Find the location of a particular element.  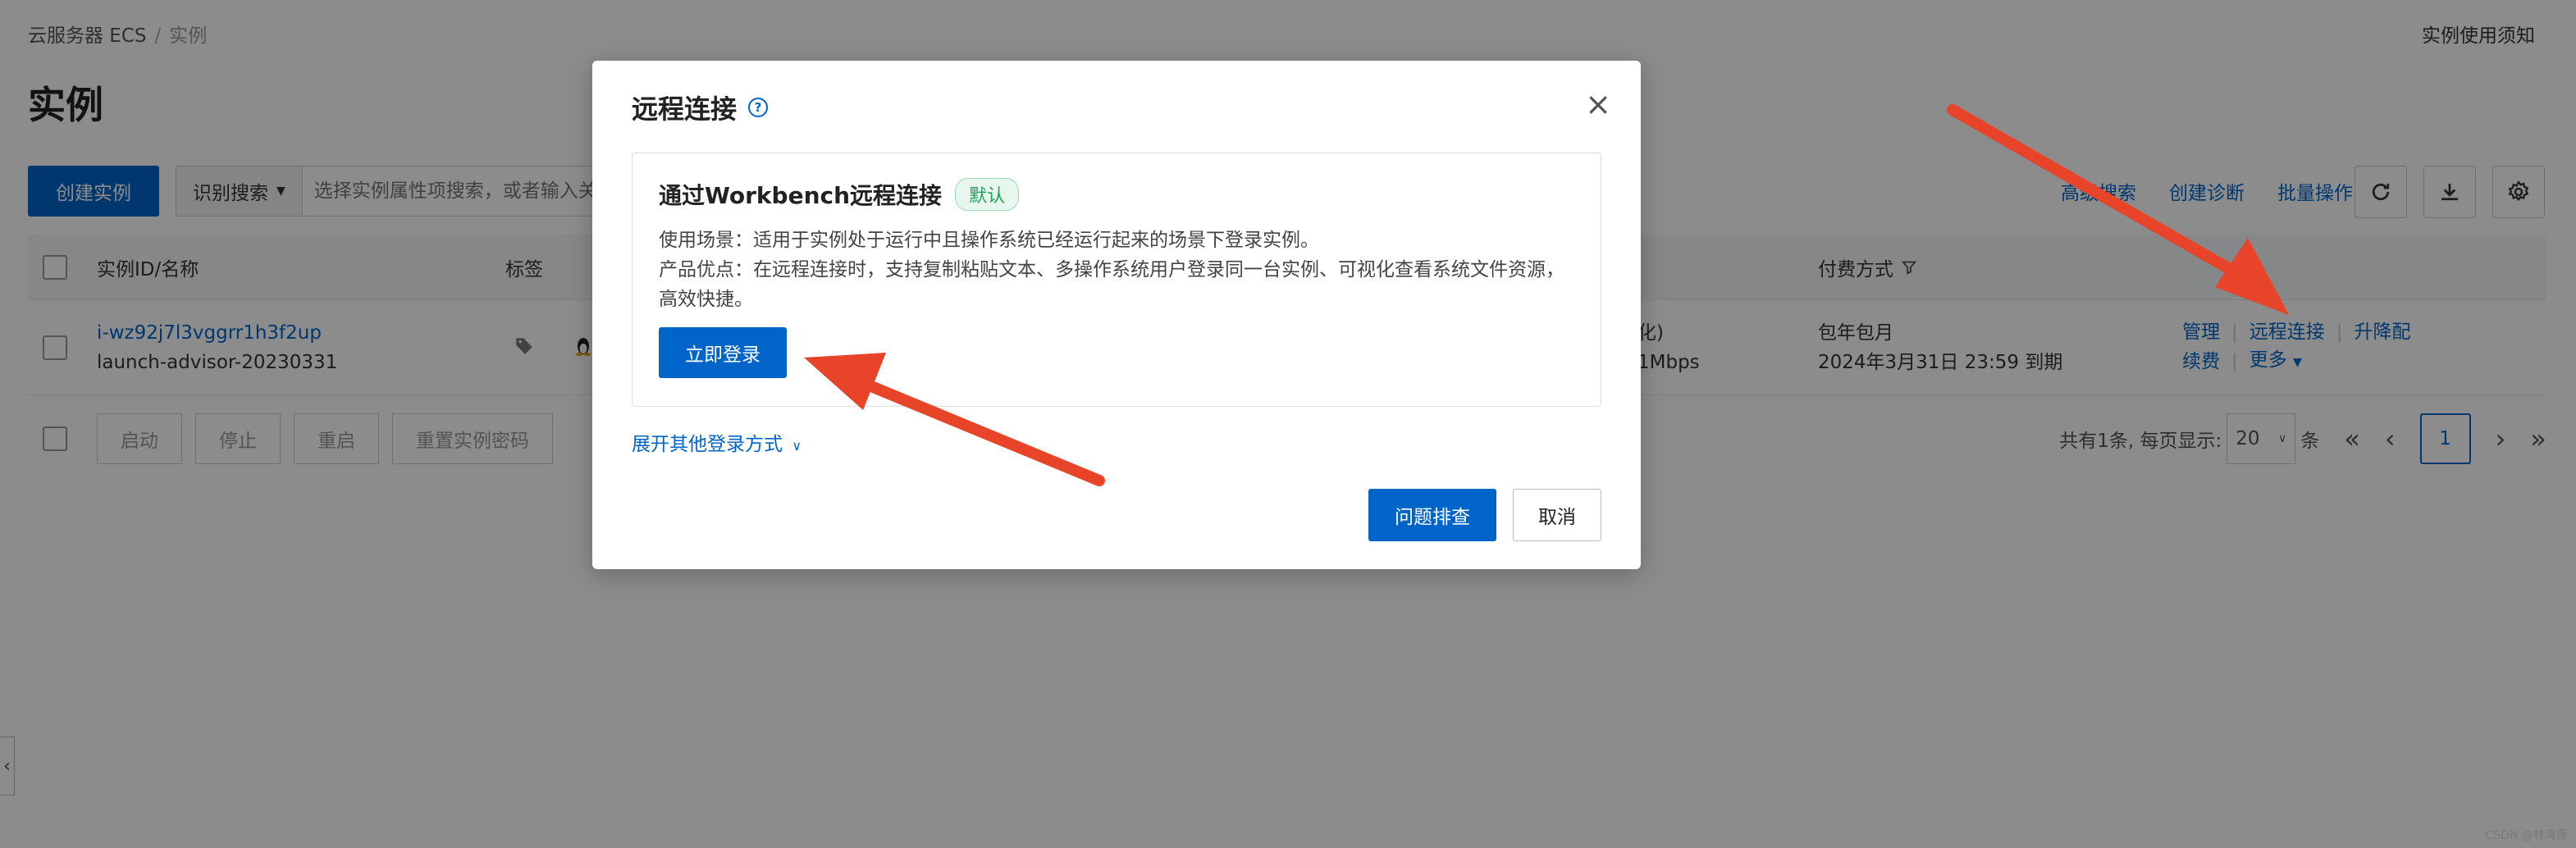

expand-other-login-link: 展开其他登录方式 ∨ is located at coordinates (717, 442).